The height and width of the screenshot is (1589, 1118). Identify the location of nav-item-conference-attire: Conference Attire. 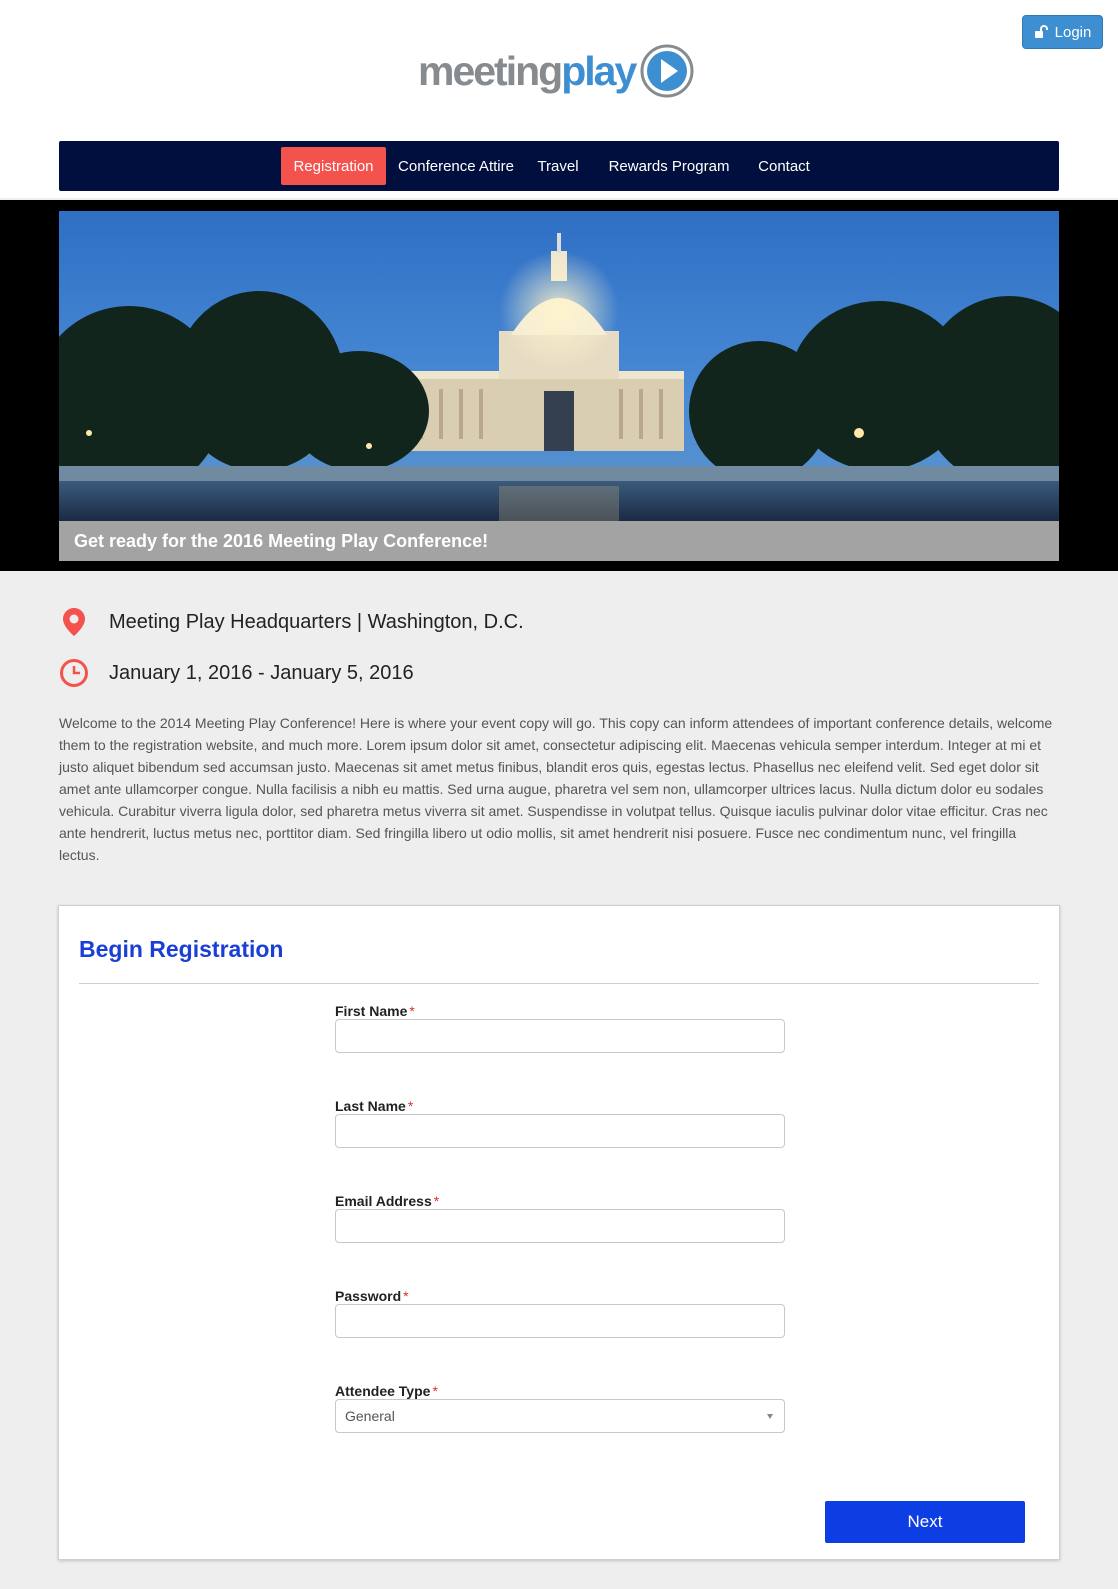
(456, 166).